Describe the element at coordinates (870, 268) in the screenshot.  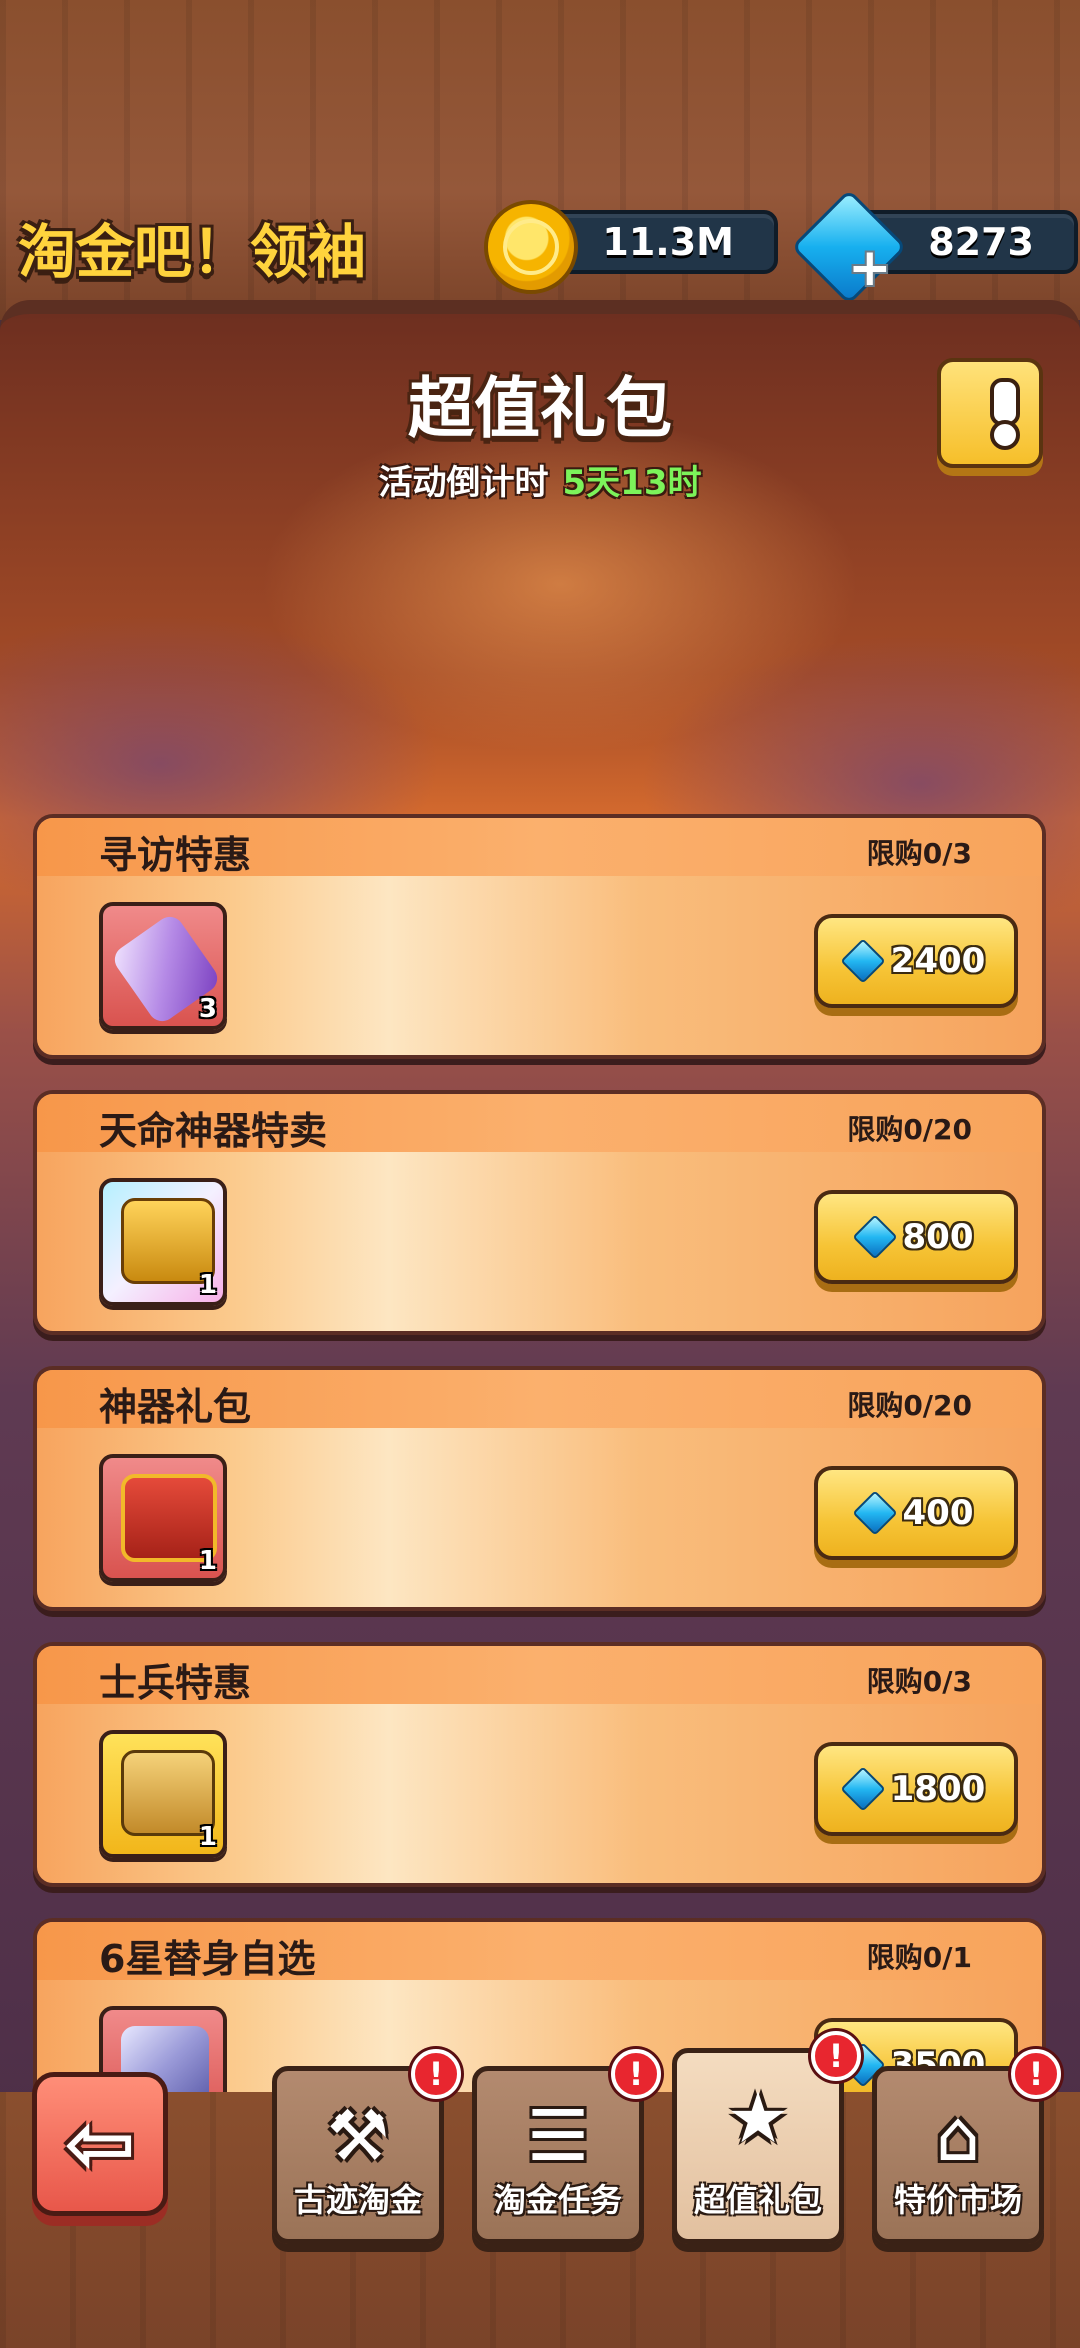
I see `add-gems-icon: +` at that location.